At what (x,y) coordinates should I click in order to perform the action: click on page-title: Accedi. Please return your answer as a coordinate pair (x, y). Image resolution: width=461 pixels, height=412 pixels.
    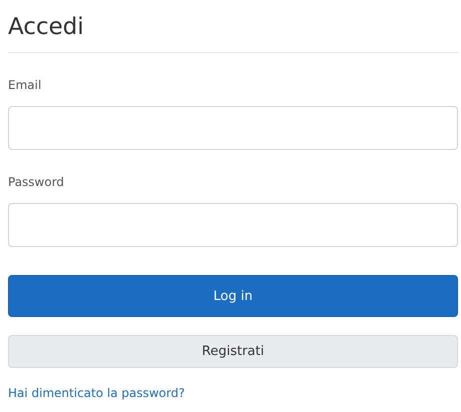
    Looking at the image, I should click on (46, 27).